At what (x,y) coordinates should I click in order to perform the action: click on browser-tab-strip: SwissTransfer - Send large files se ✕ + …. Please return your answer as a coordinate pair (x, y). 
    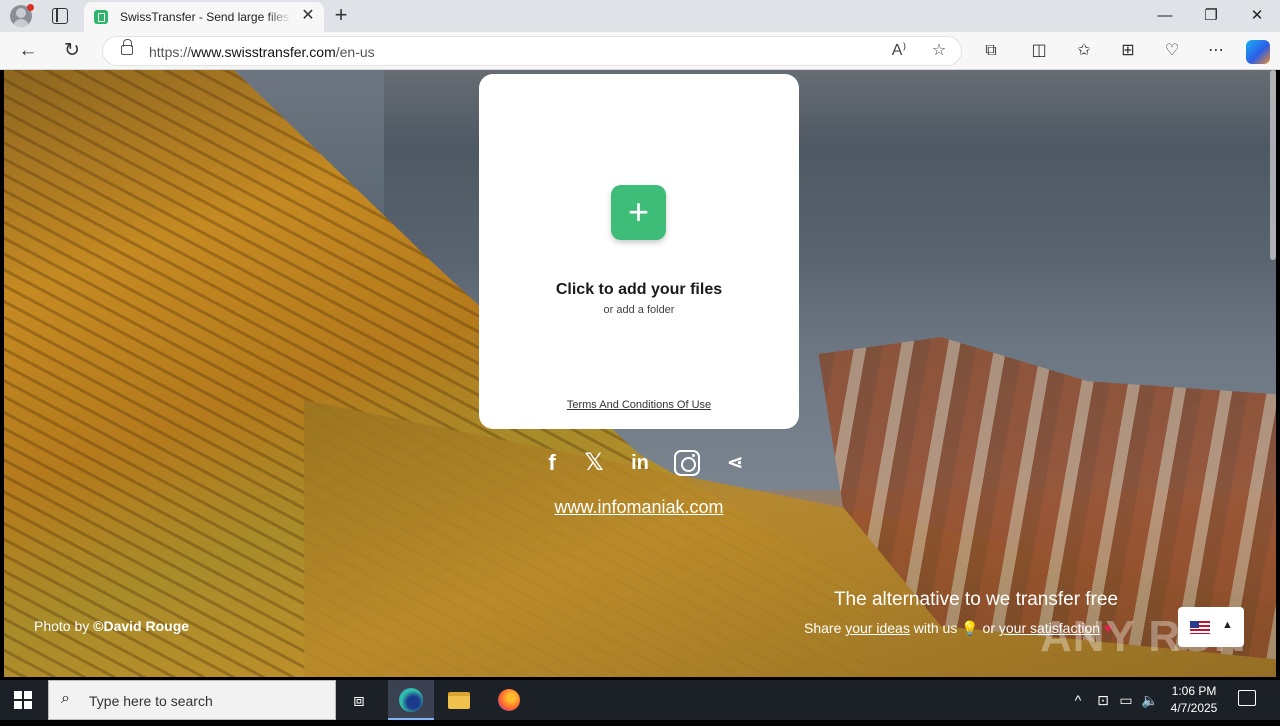
    Looking at the image, I should click on (640, 16).